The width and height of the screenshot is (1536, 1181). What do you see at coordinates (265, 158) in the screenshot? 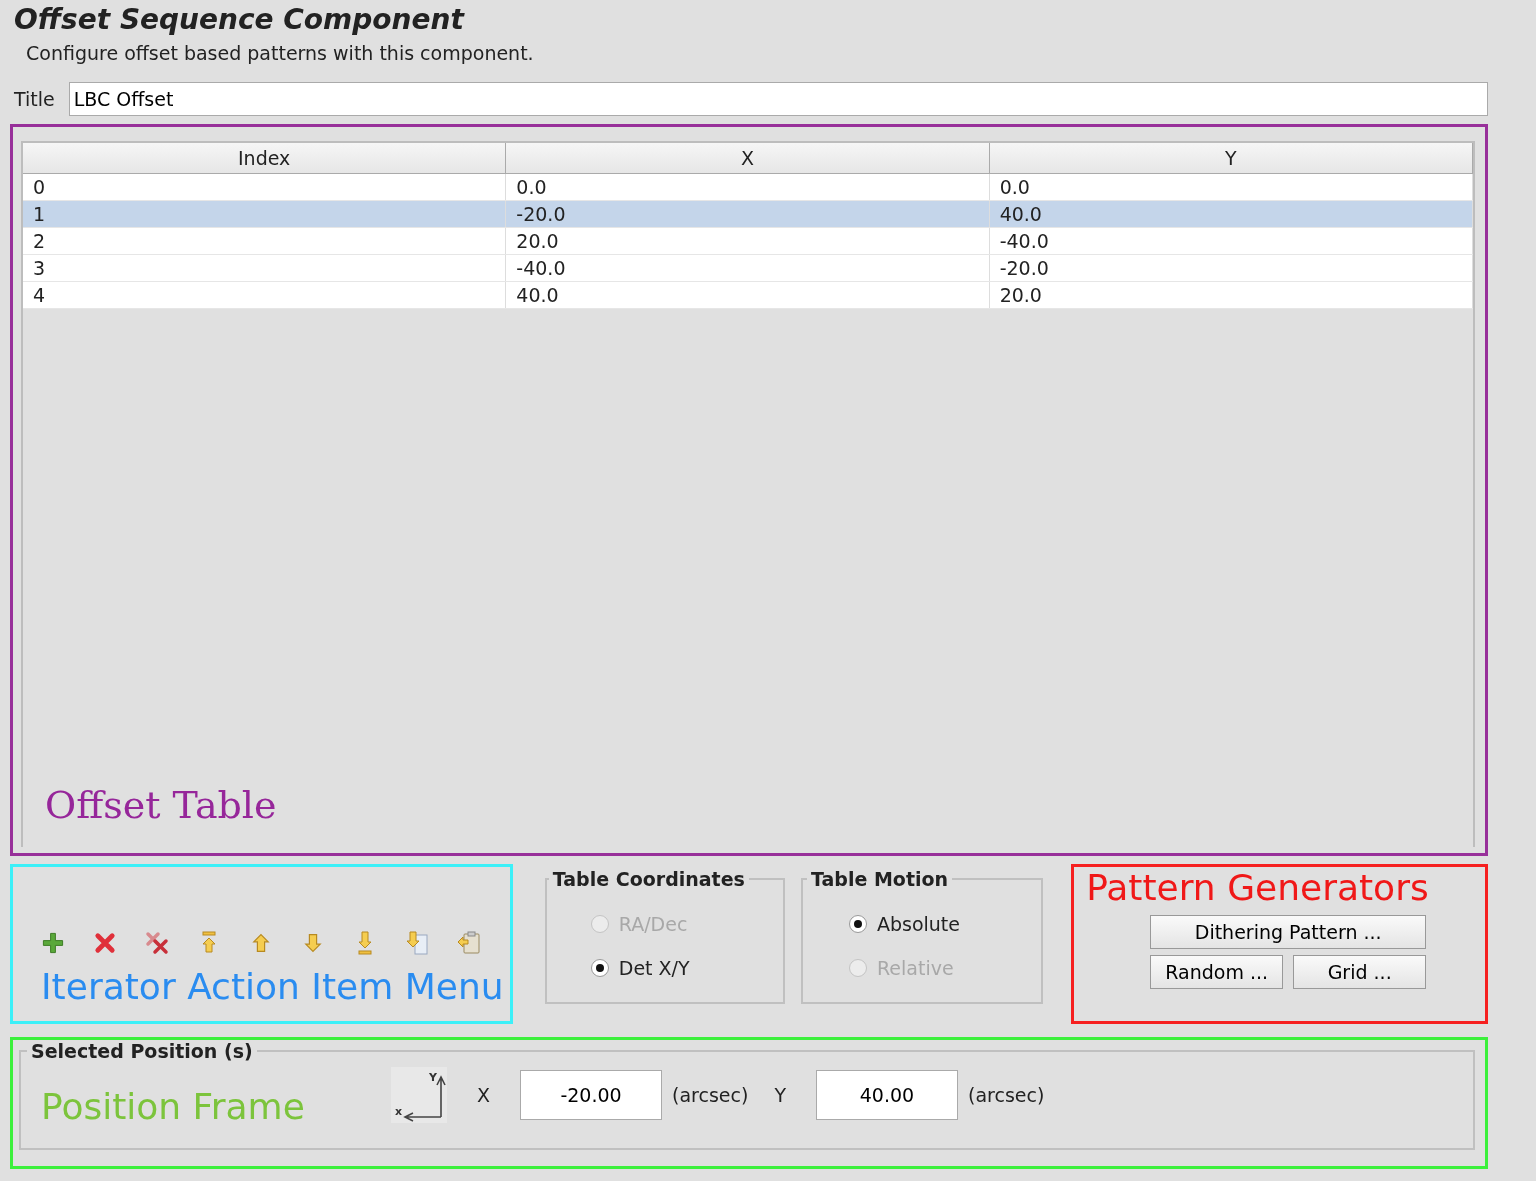
I see `column-header: Index` at bounding box center [265, 158].